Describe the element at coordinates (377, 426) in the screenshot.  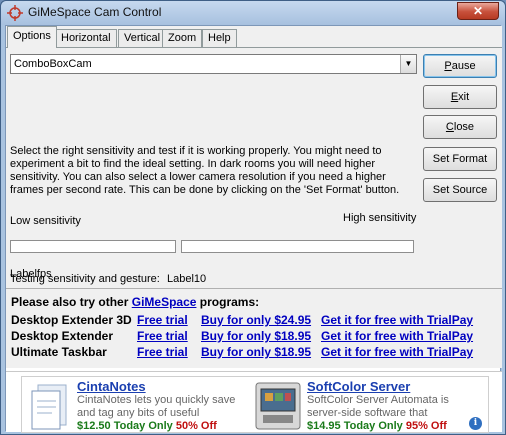
I see `softcolor-price: $14.95 Today Only 95% Off` at that location.